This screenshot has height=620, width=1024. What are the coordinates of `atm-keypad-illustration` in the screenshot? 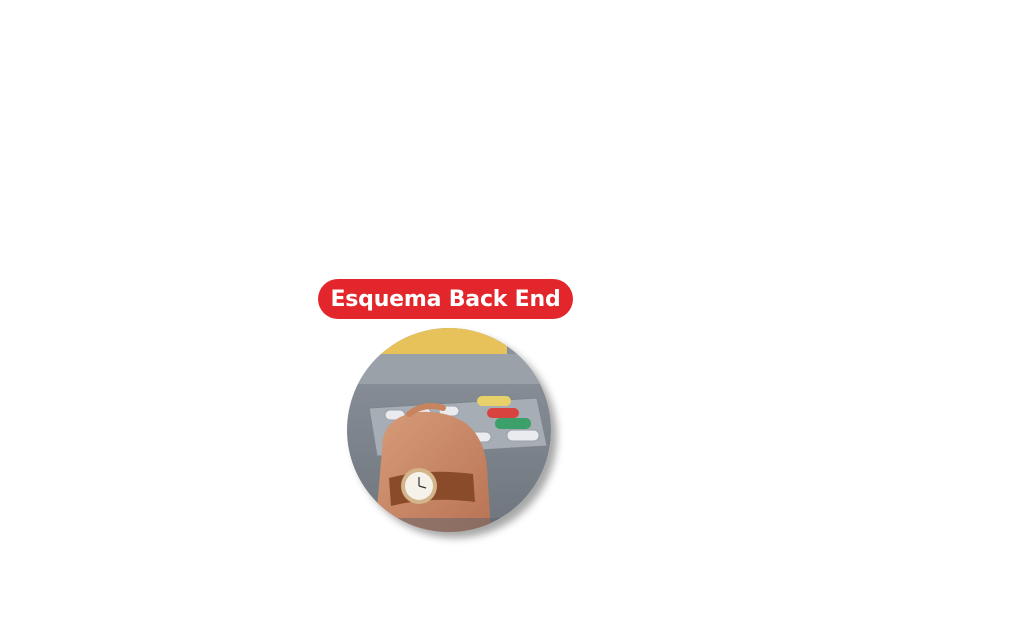 It's located at (449, 430).